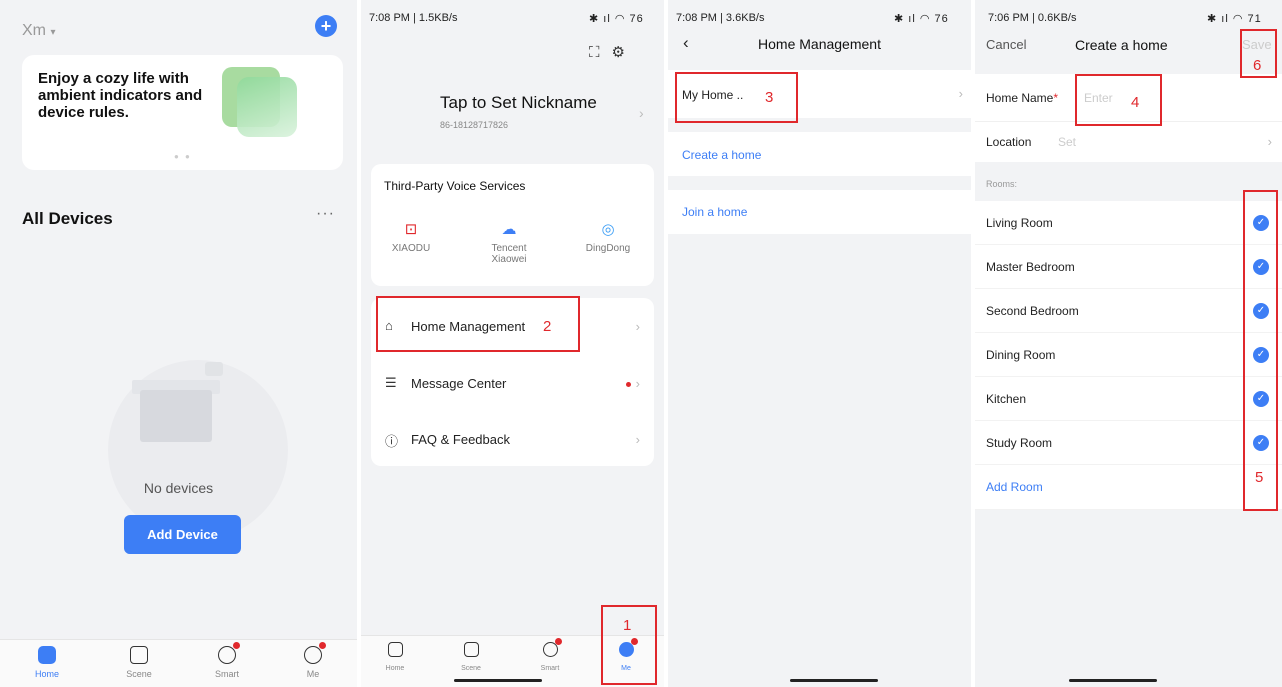 The height and width of the screenshot is (687, 1282). I want to click on tab-scene-label: Scene, so click(471, 668).